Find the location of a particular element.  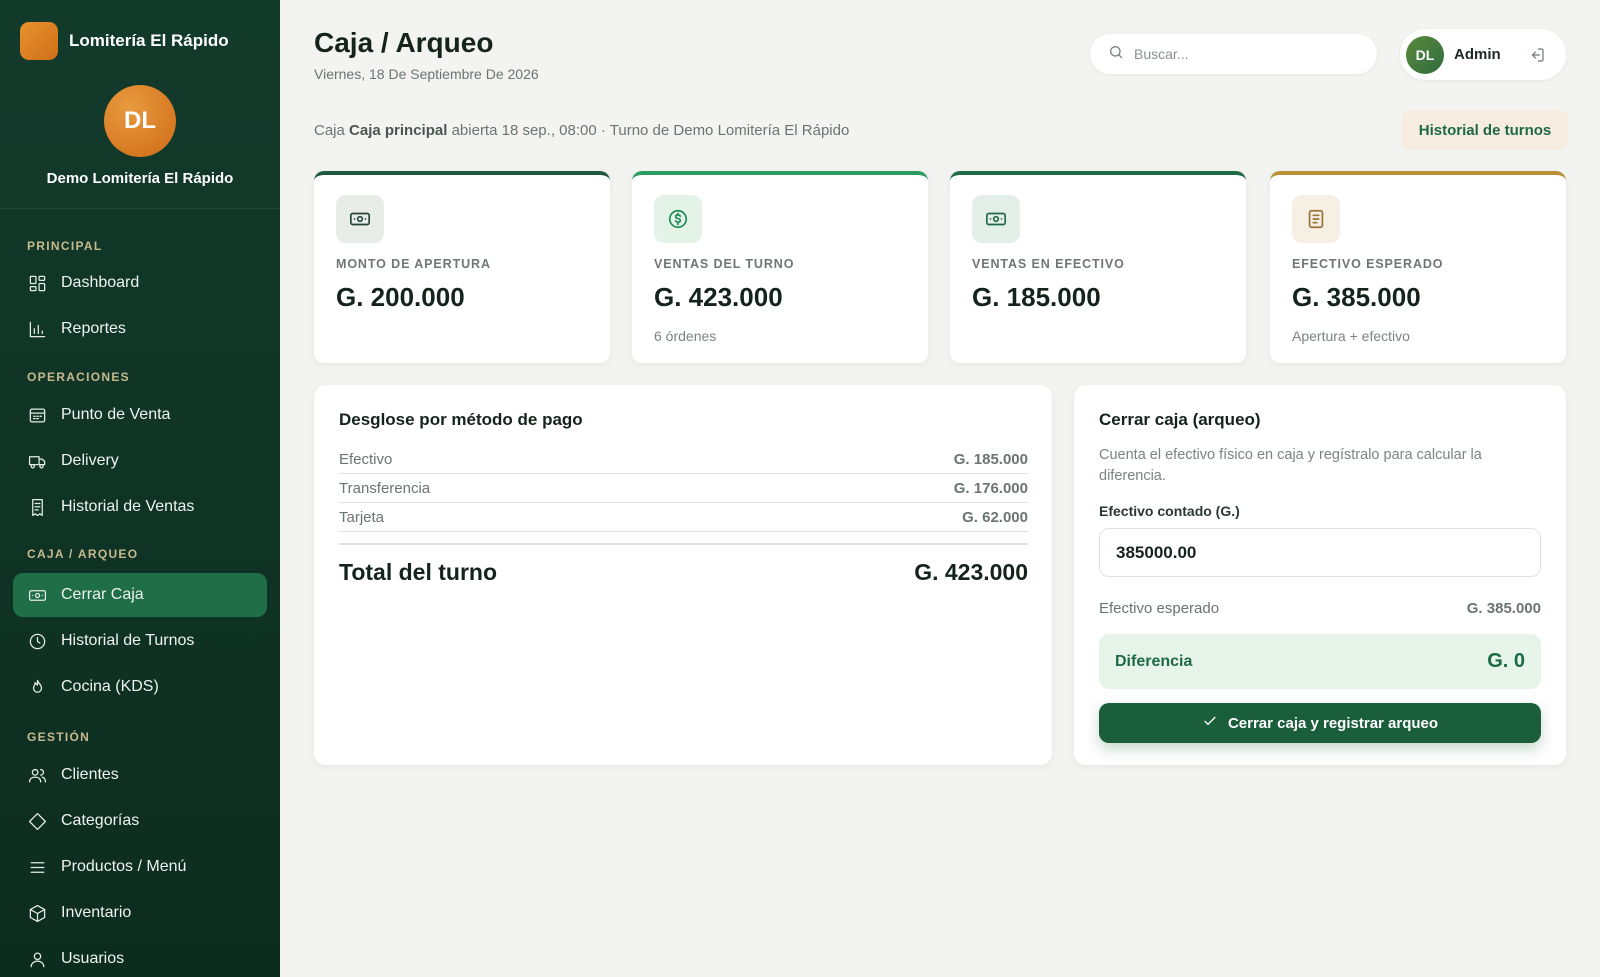

stat-card-sales: VENTAS DEL TURNO G. 423.000 6 órdenes is located at coordinates (780, 267).